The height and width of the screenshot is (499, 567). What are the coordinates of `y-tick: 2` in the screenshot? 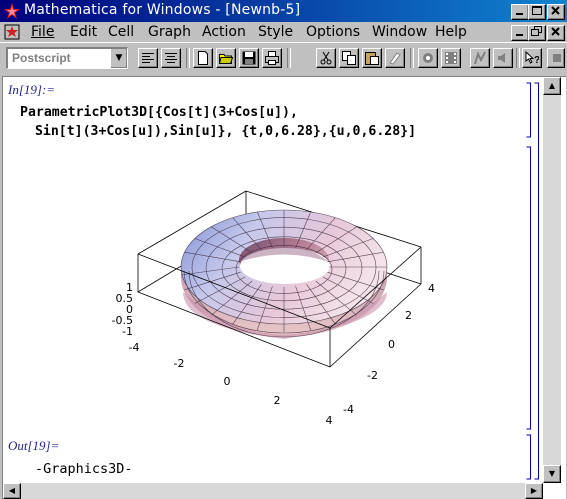 It's located at (408, 315).